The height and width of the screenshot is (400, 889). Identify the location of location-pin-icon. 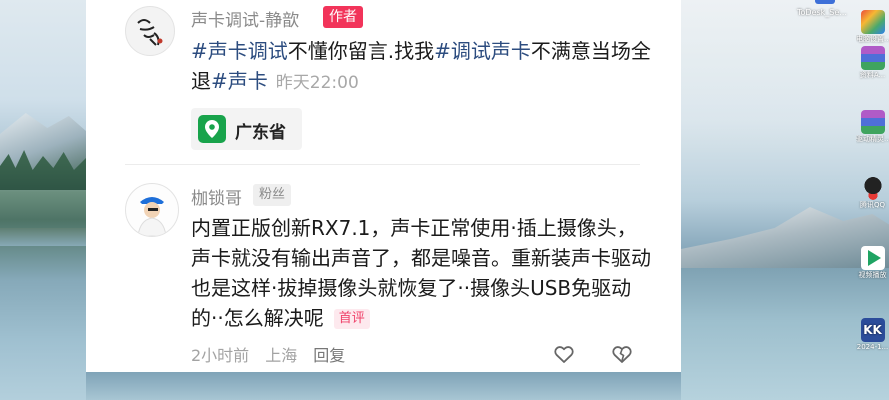
(212, 129).